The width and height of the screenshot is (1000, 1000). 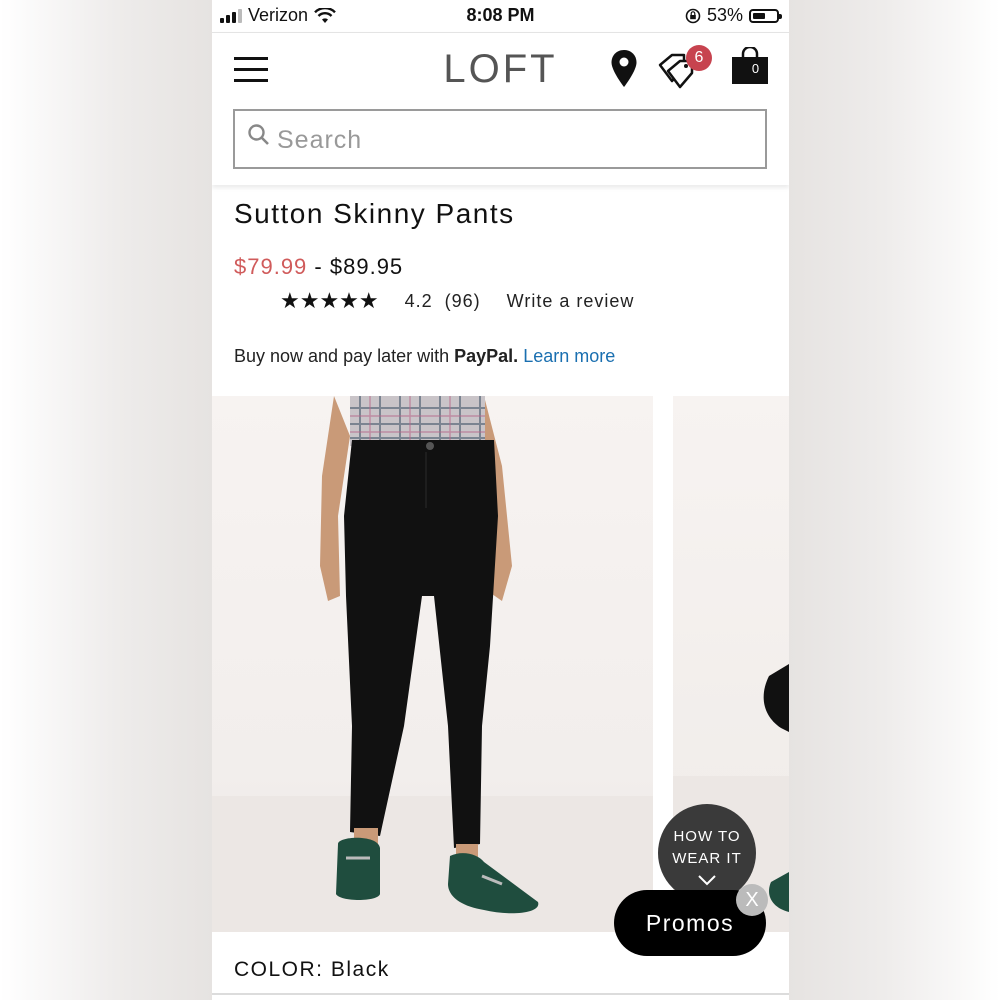 I want to click on chevron-down-icon, so click(x=707, y=880).